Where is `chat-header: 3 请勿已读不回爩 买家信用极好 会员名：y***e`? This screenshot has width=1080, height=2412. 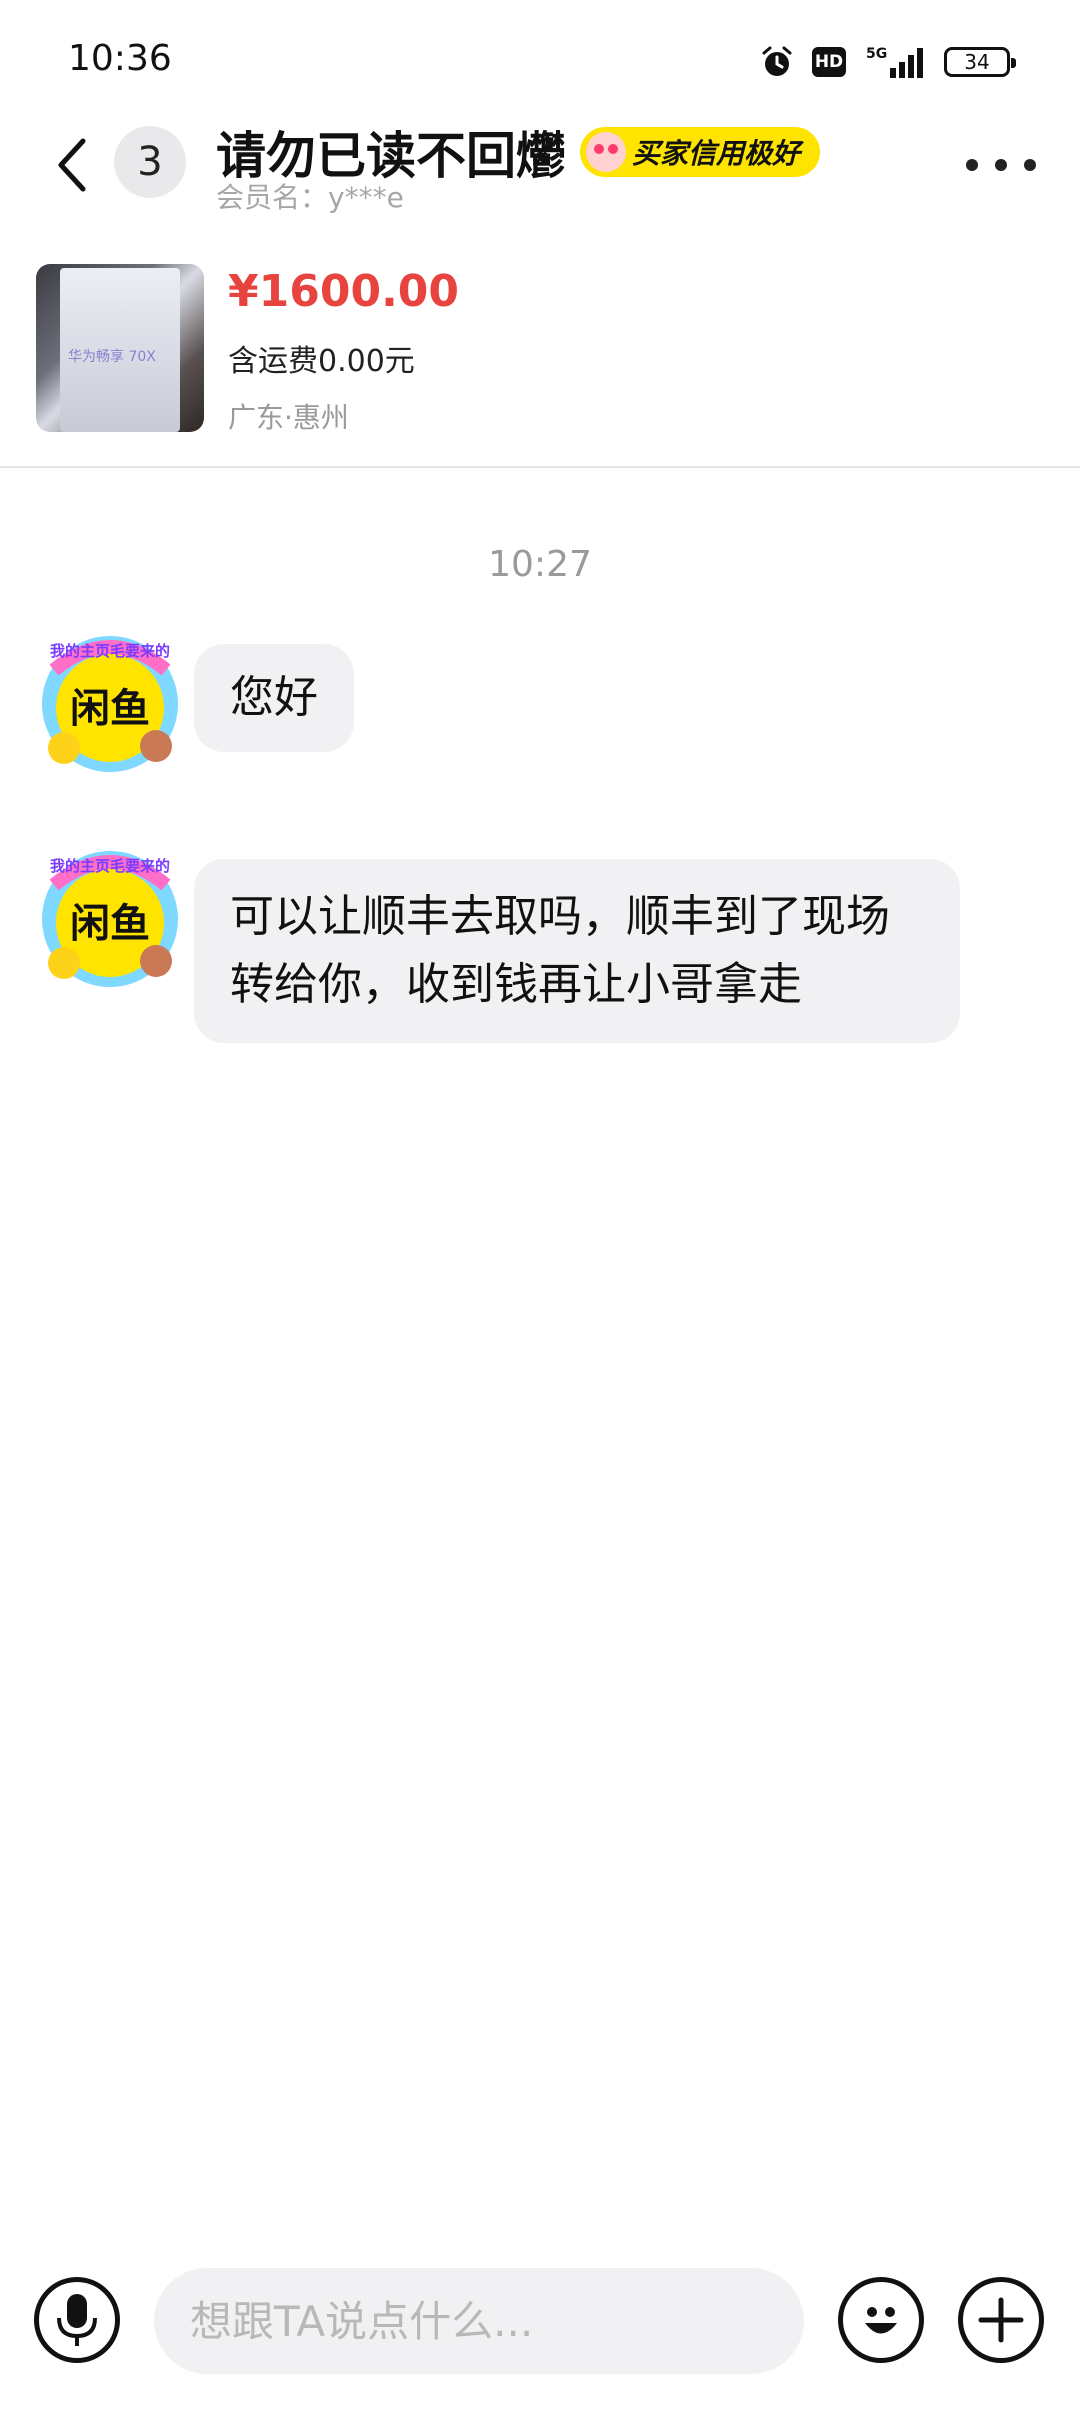
chat-header: 3 请勿已读不回爩 买家信用极好 会员名：y***e is located at coordinates (540, 165).